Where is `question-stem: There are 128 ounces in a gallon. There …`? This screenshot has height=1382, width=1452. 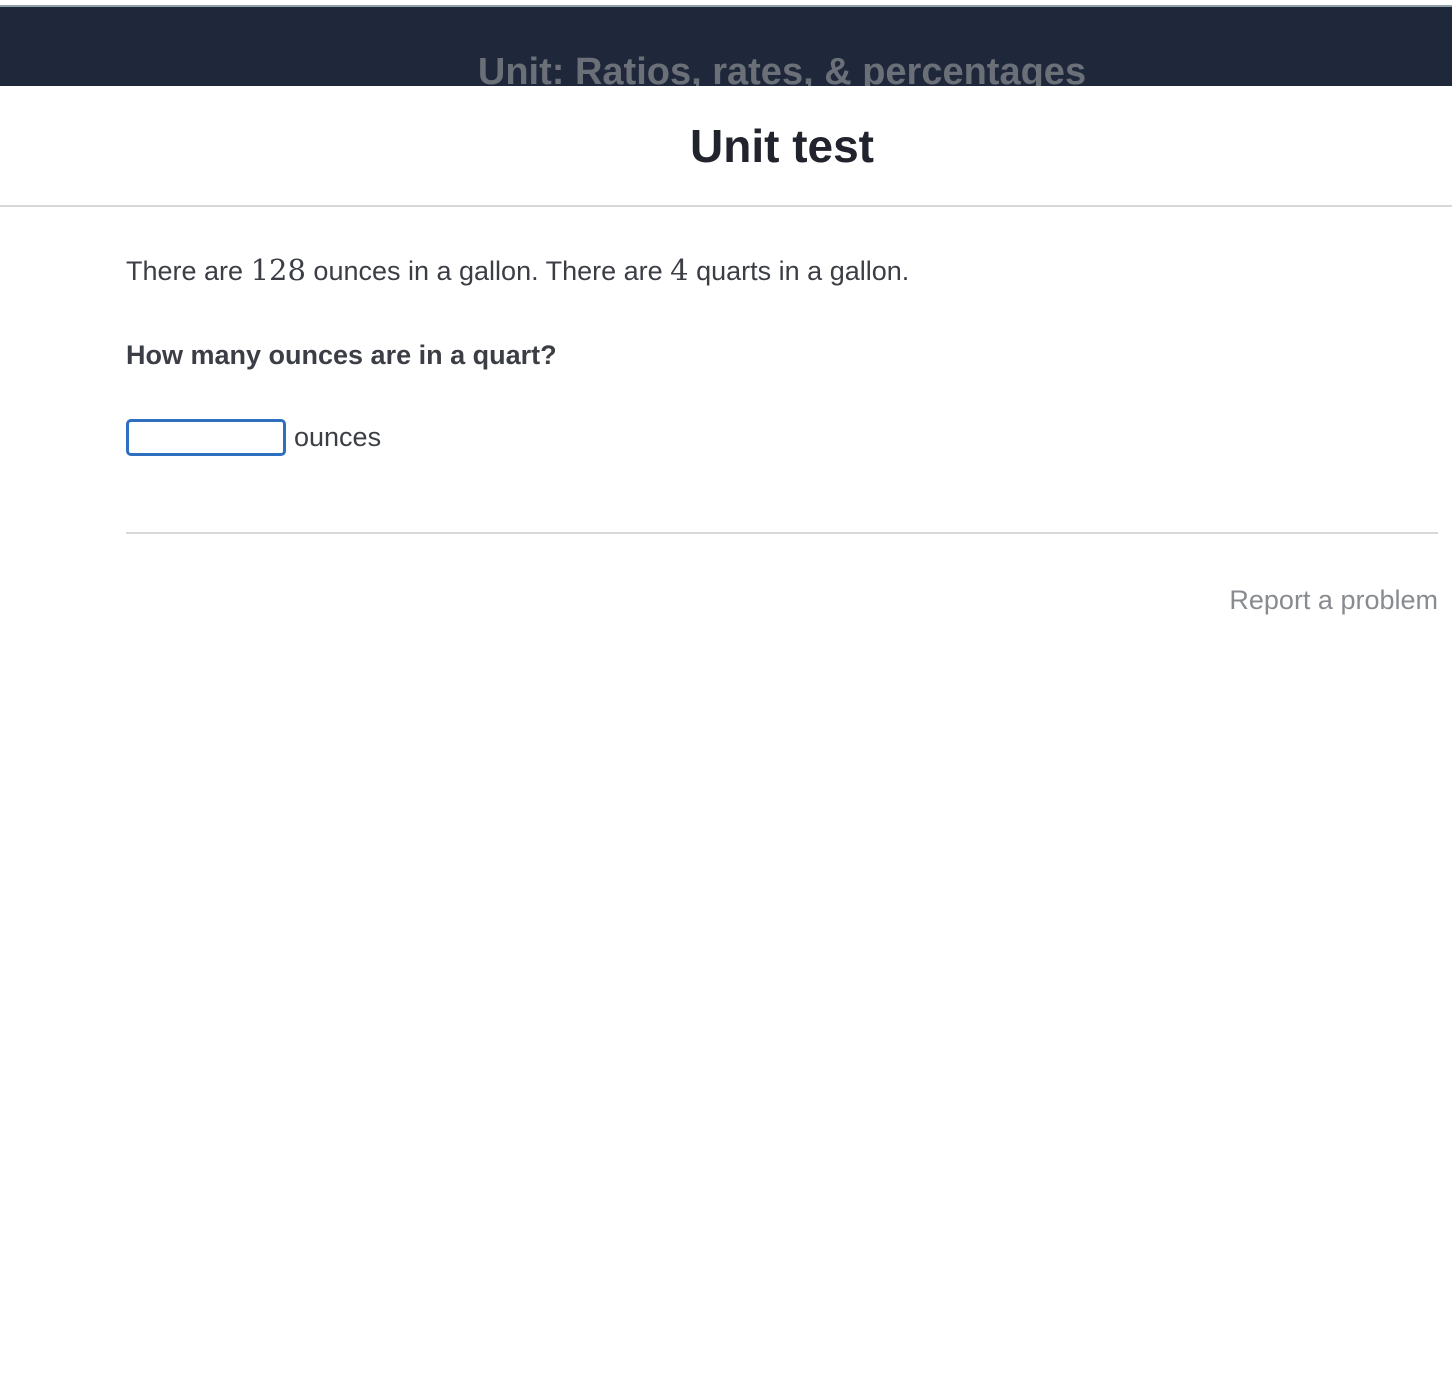
question-stem: There are 128 ounces in a gallon. There … is located at coordinates (782, 270).